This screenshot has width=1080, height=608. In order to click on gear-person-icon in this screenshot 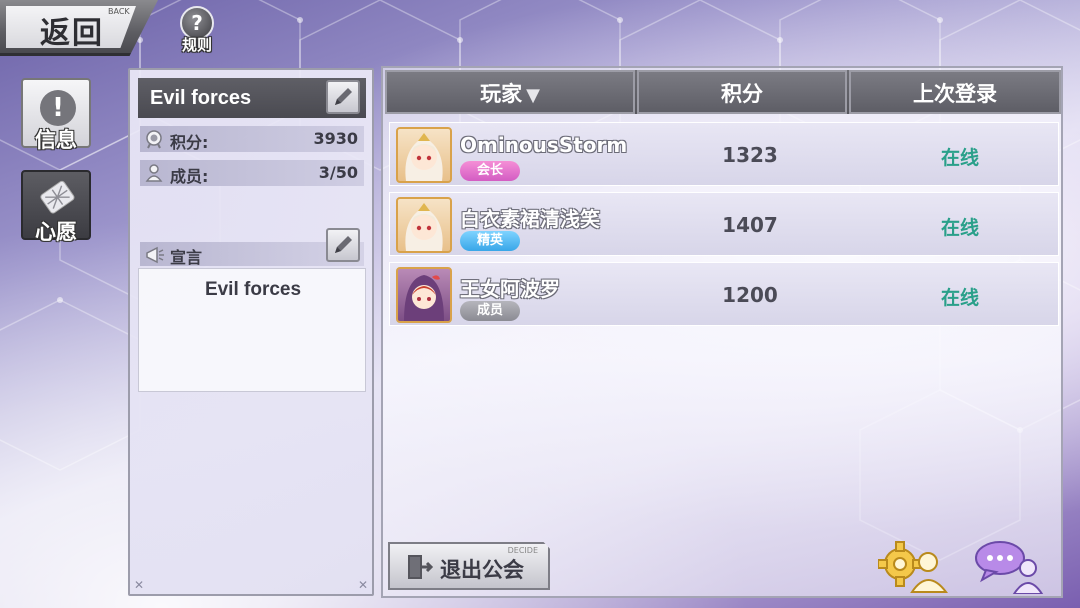, I will do `click(913, 567)`.